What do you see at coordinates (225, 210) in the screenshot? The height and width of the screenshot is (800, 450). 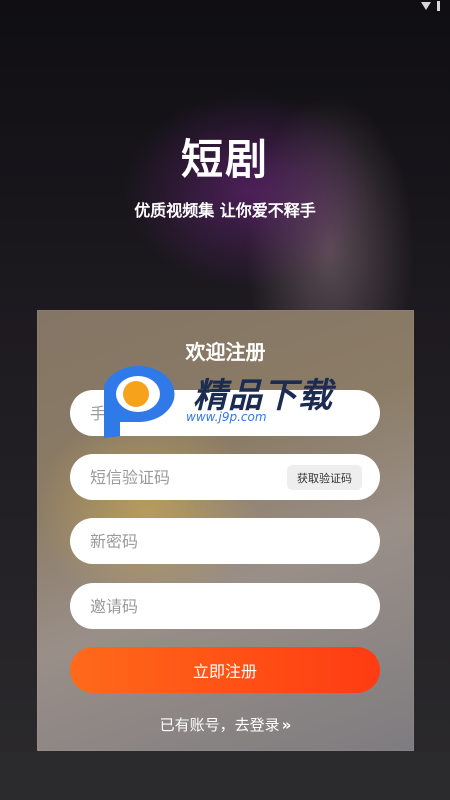 I see `app-tagline: 优质视频集 让你爱不释手` at bounding box center [225, 210].